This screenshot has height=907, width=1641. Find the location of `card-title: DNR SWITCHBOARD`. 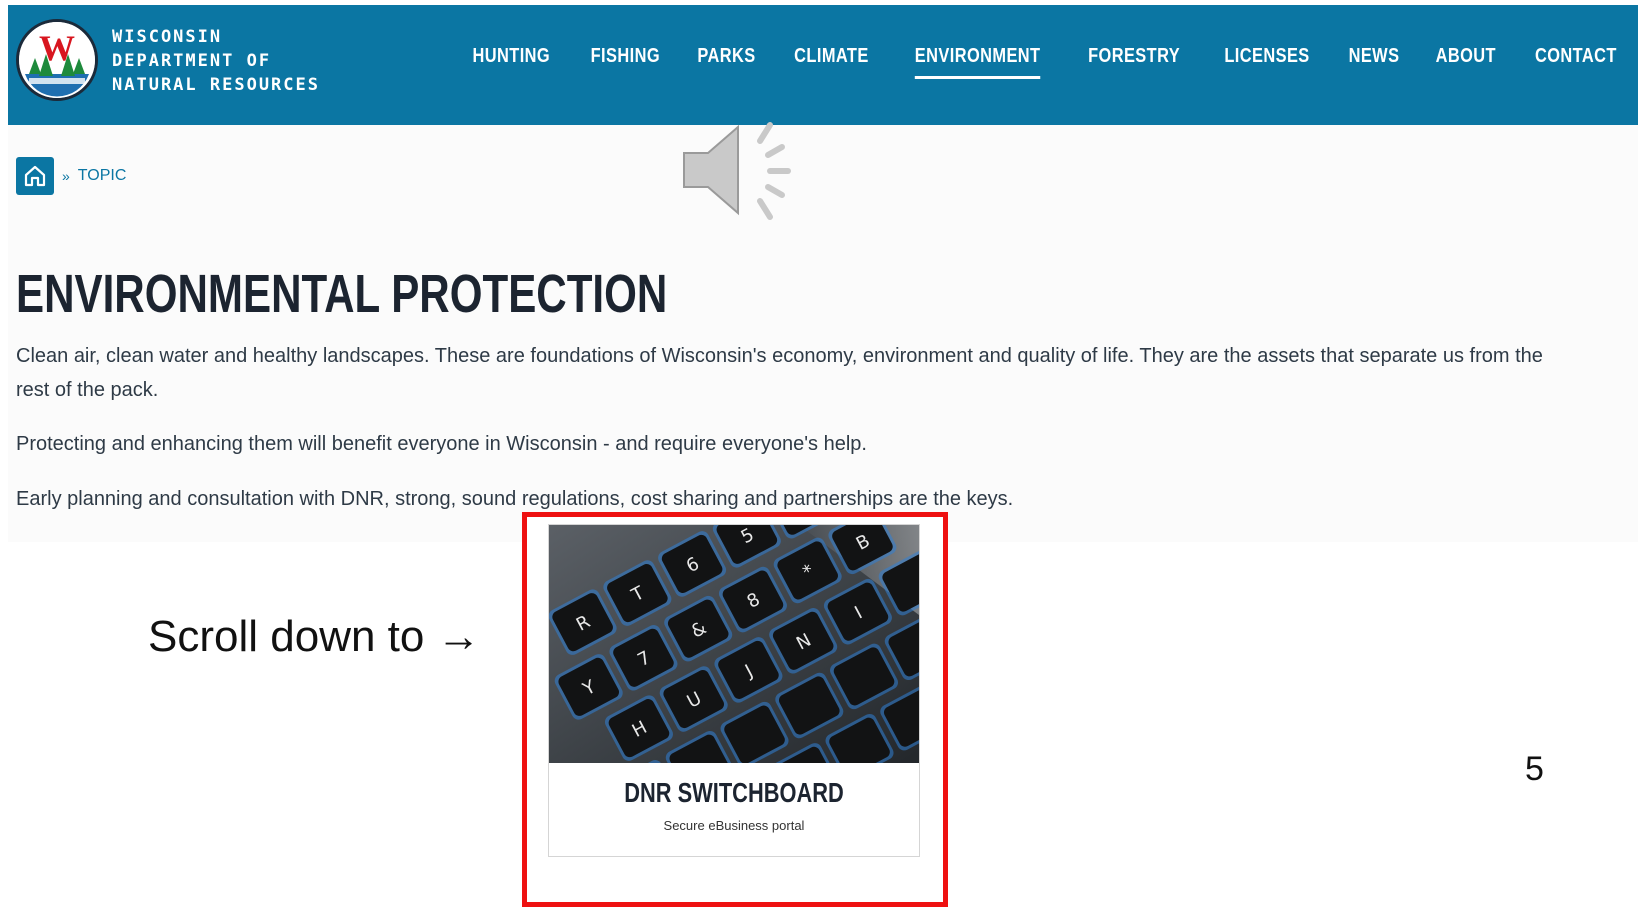

card-title: DNR SWITCHBOARD is located at coordinates (734, 792).